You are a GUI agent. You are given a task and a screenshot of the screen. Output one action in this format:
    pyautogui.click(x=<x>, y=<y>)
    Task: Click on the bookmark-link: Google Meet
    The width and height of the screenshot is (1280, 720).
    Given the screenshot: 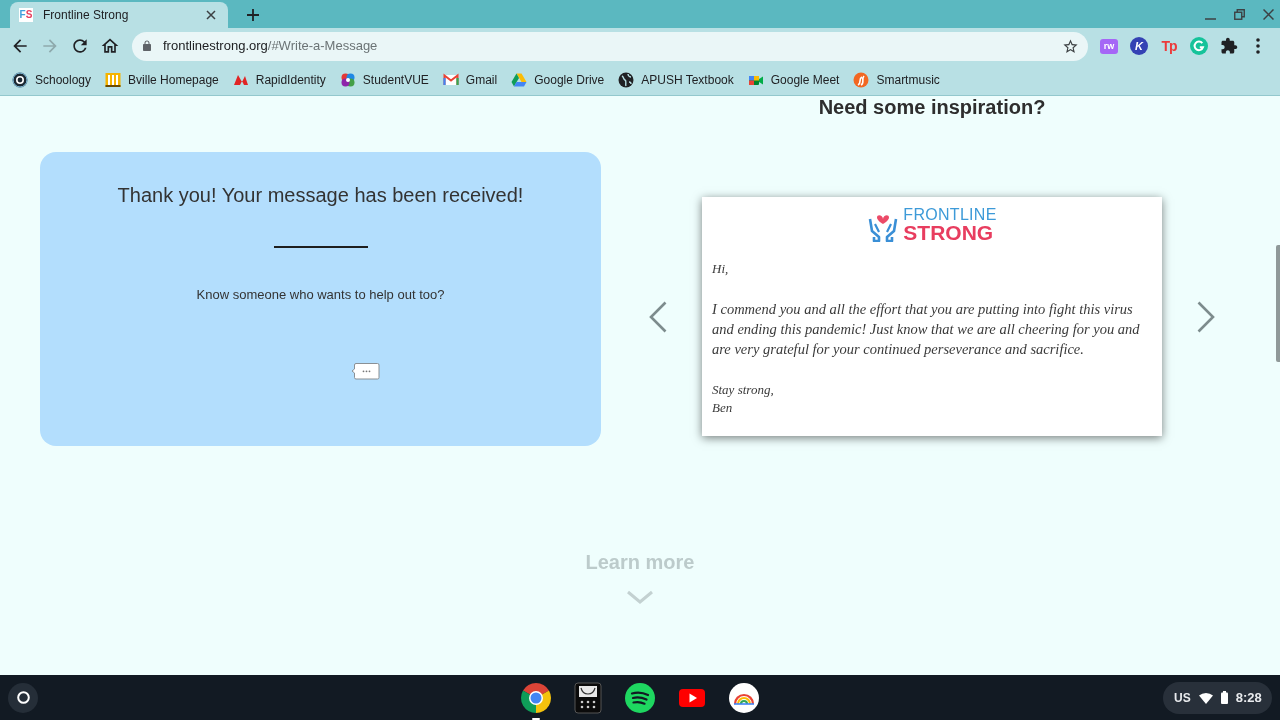 What is the action you would take?
    pyautogui.click(x=793, y=79)
    